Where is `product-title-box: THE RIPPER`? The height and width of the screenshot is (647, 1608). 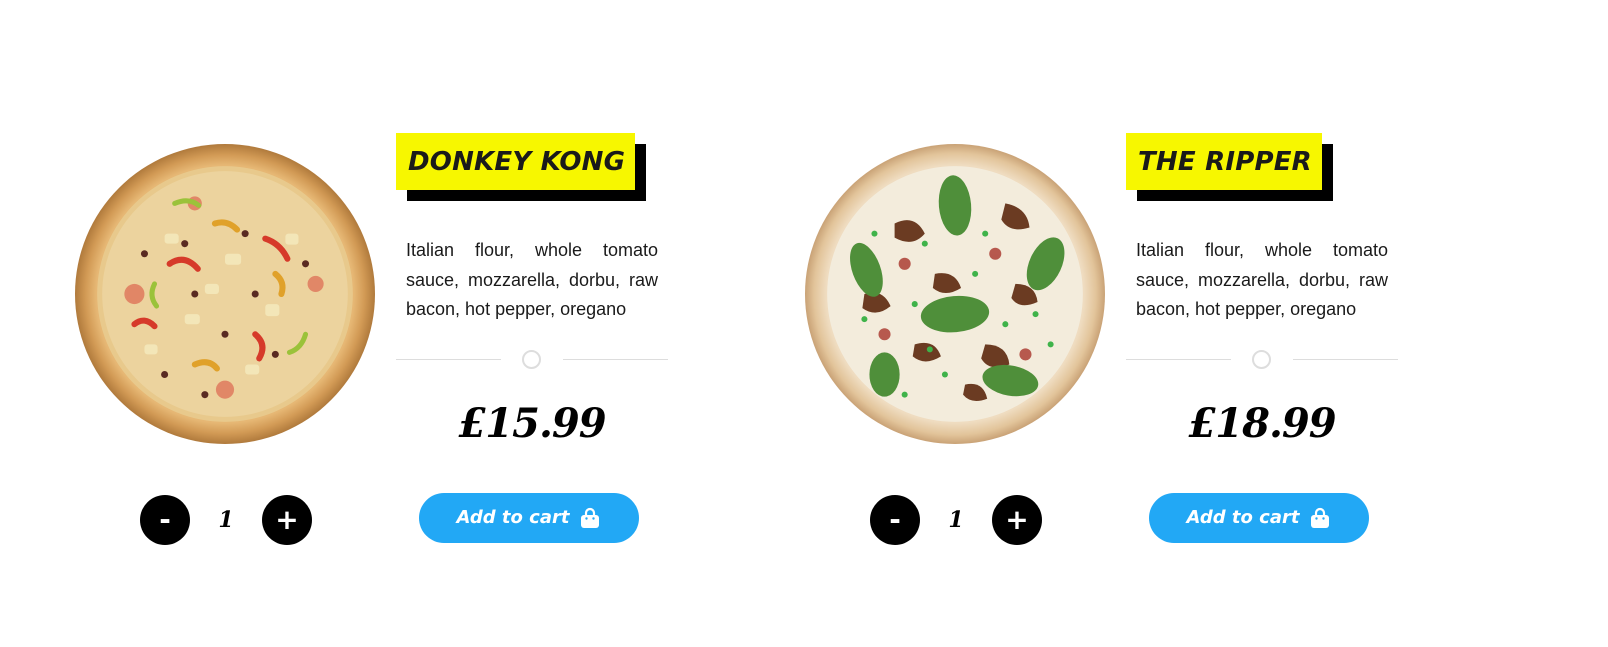 product-title-box: THE RIPPER is located at coordinates (1229, 167).